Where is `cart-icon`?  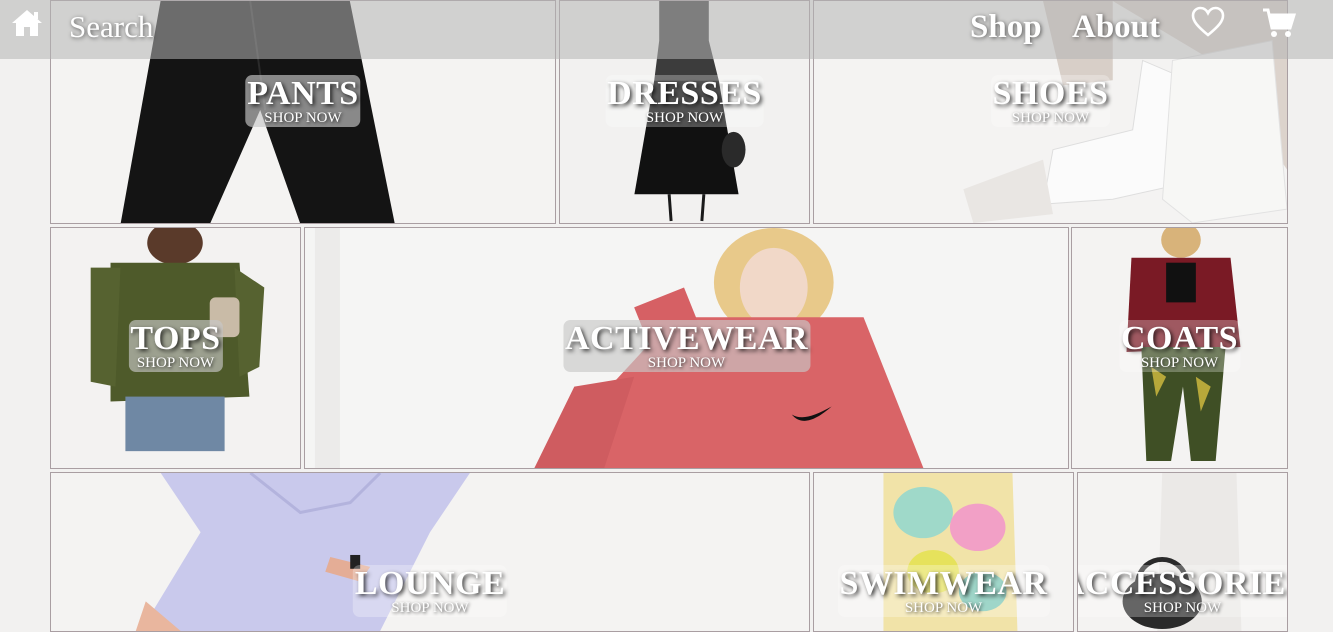
cart-icon is located at coordinates (1279, 23).